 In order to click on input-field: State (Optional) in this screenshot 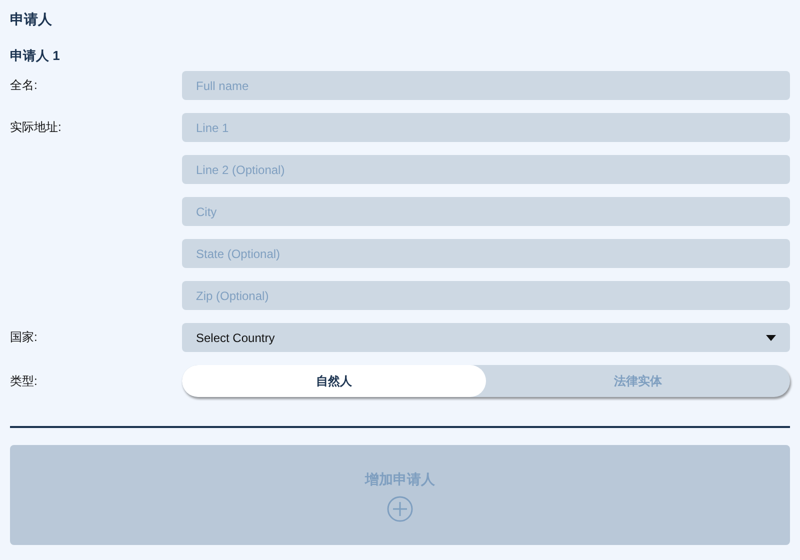, I will do `click(486, 253)`.